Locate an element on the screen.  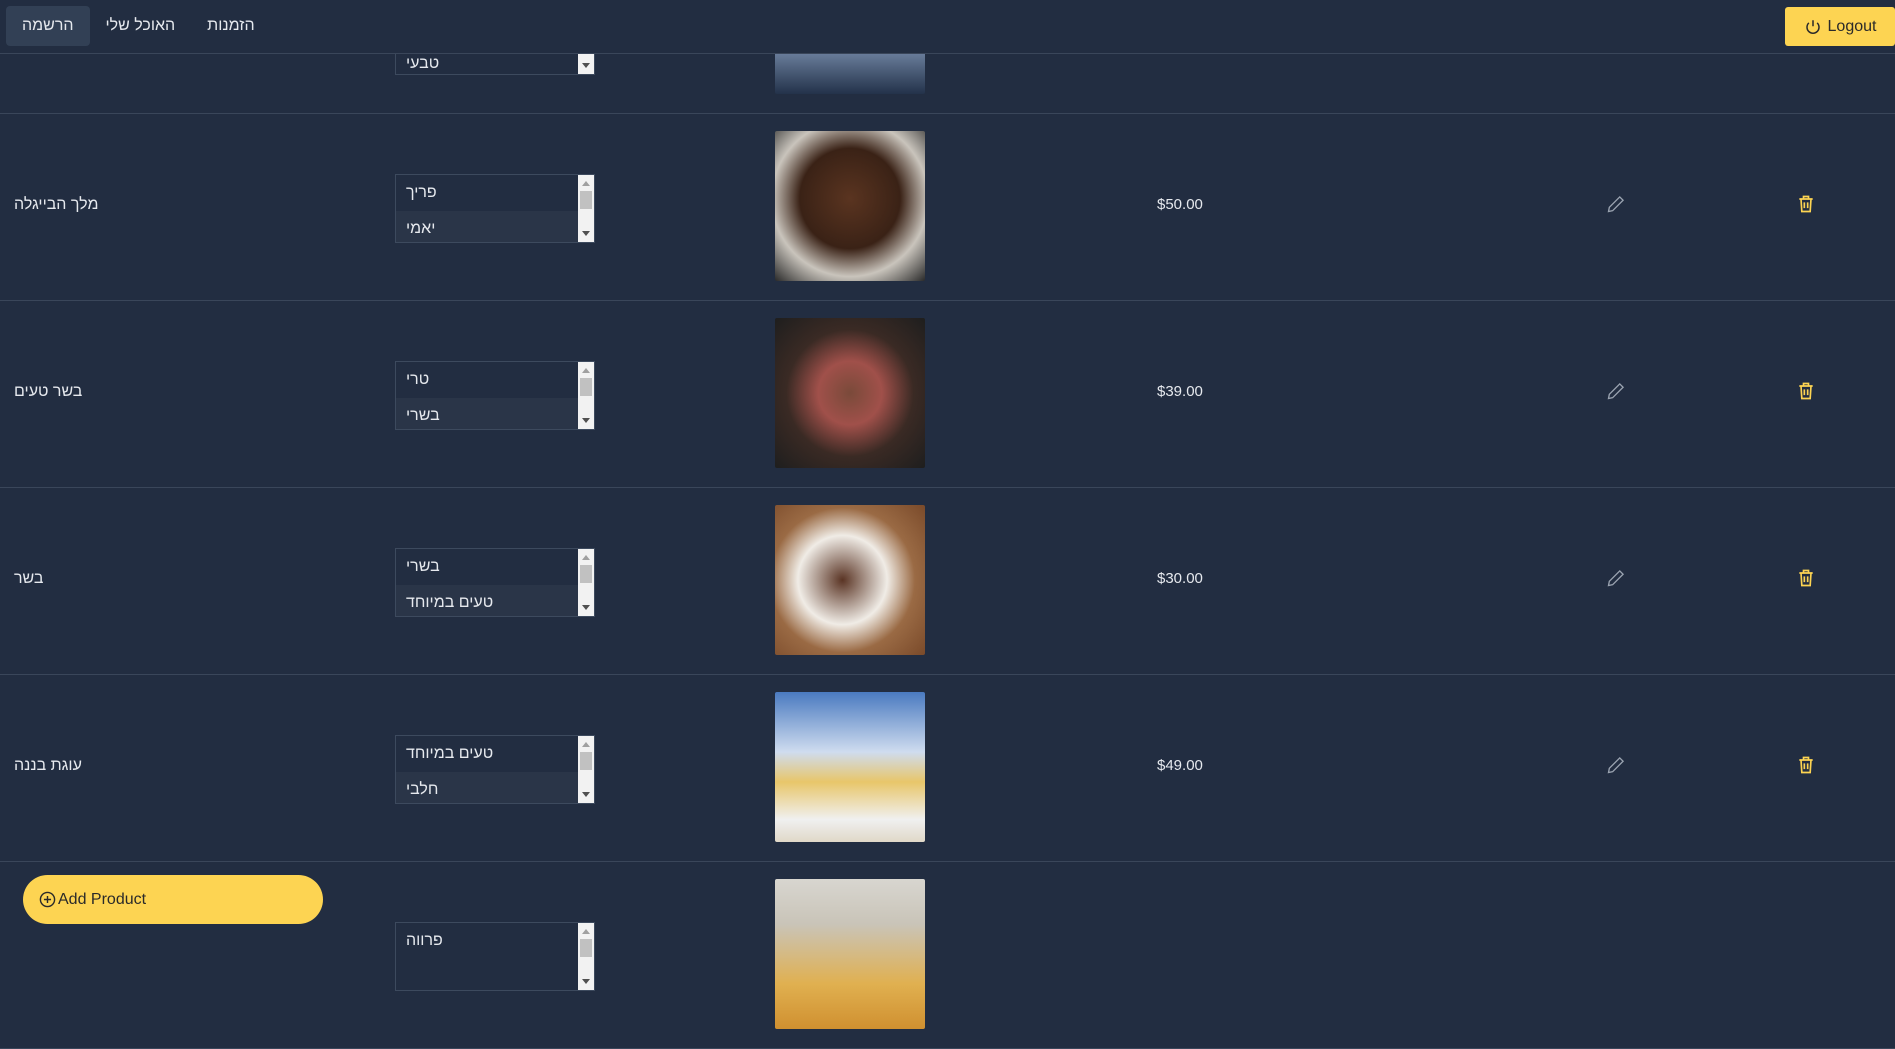
french-fries-poster-photo is located at coordinates (850, 954).